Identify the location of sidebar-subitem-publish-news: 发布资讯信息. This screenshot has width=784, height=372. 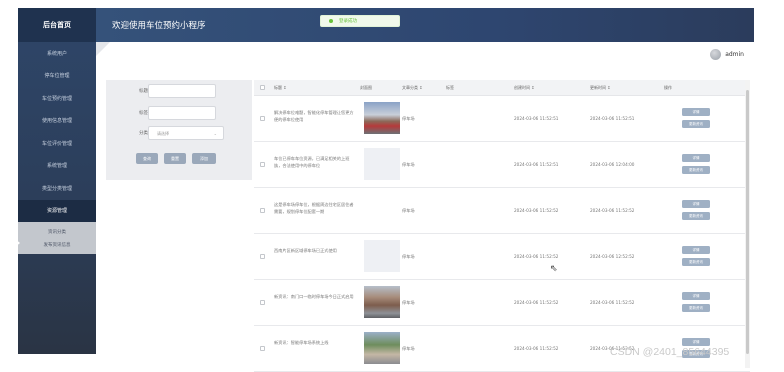
(57, 244).